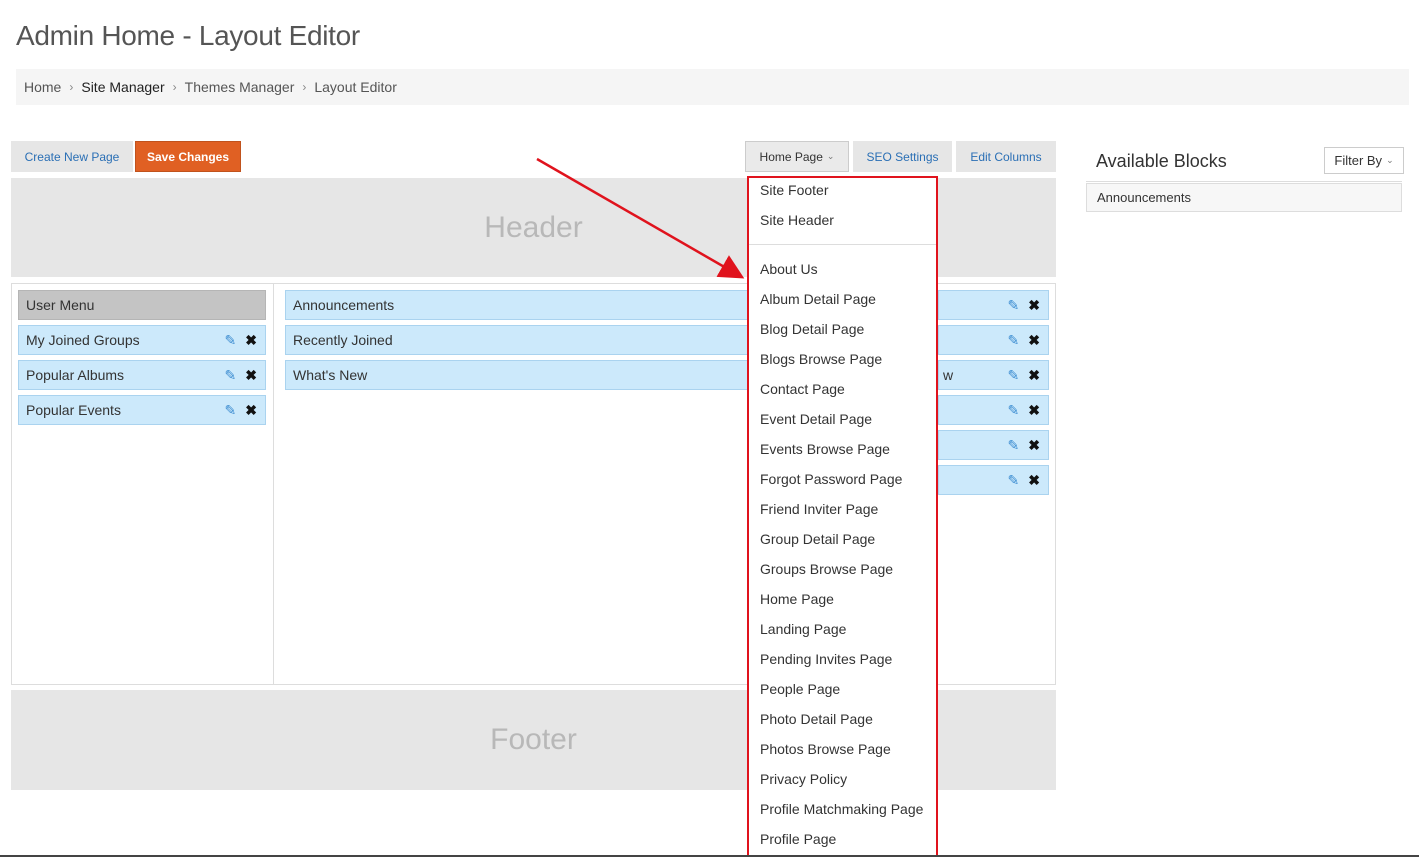 The width and height of the screenshot is (1419, 858). Describe the element at coordinates (240, 87) in the screenshot. I see `breadcrumb-themes-manager: Themes Manager` at that location.